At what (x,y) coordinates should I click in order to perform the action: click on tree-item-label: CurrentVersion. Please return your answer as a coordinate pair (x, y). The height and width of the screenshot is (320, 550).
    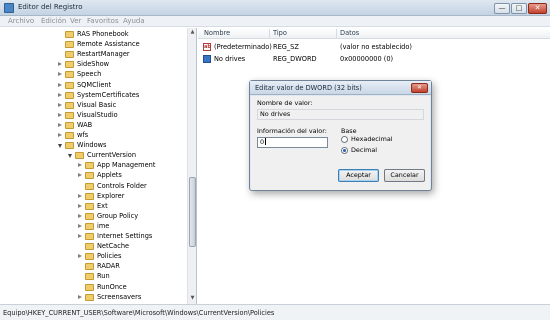
    Looking at the image, I should click on (112, 155).